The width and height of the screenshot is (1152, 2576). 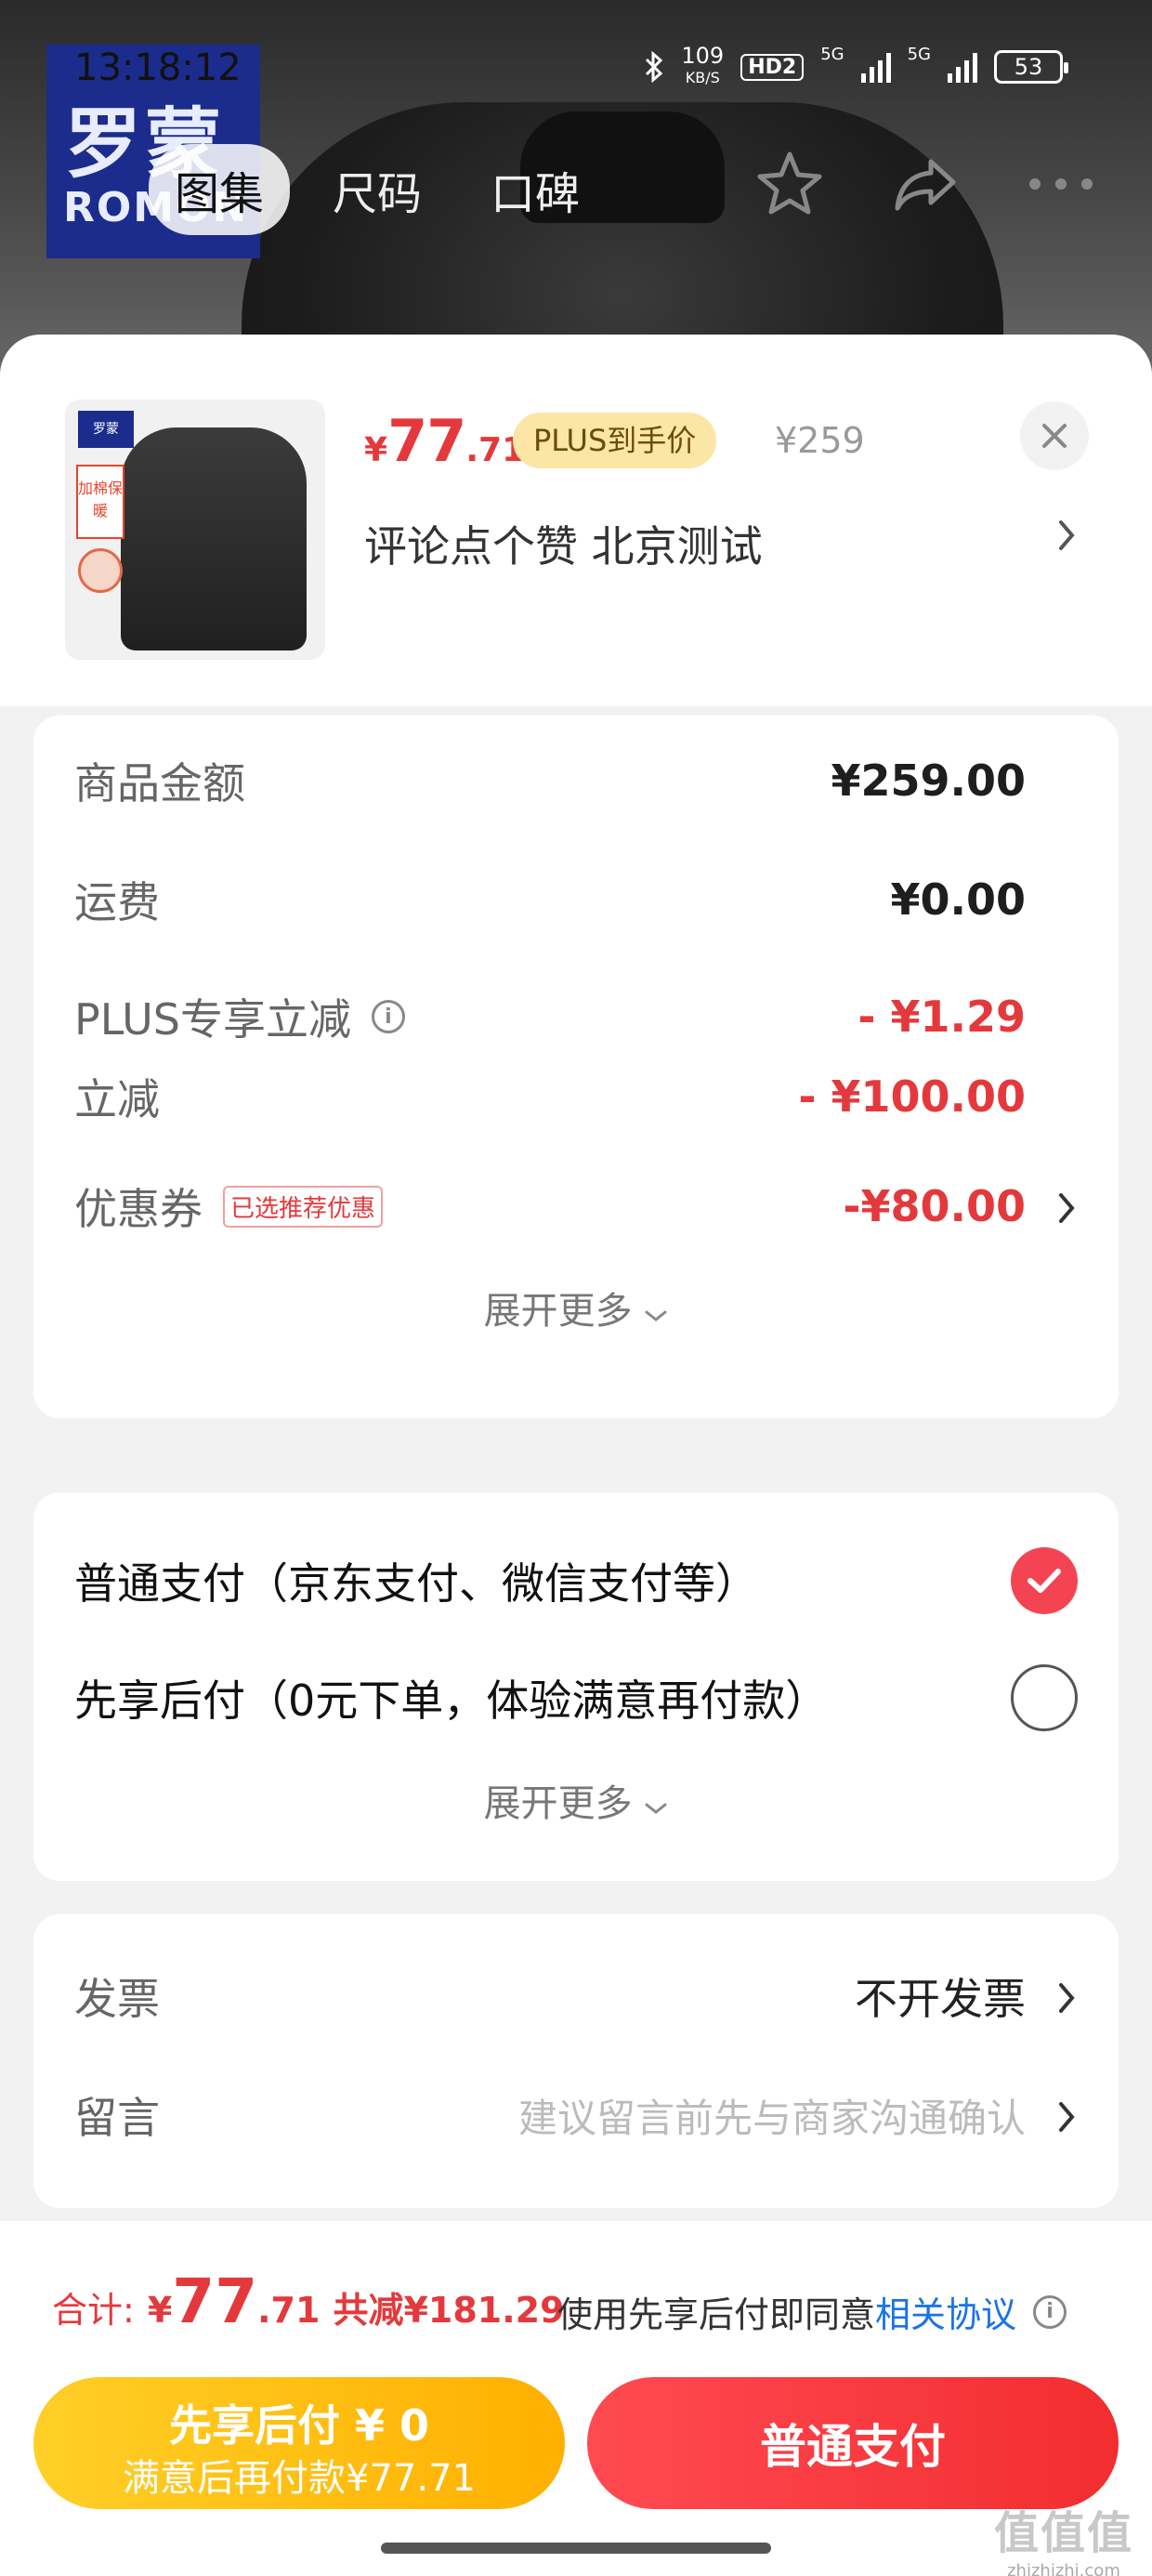 I want to click on watermark: 值值值 zhizhizhi.com, so click(x=1063, y=2536).